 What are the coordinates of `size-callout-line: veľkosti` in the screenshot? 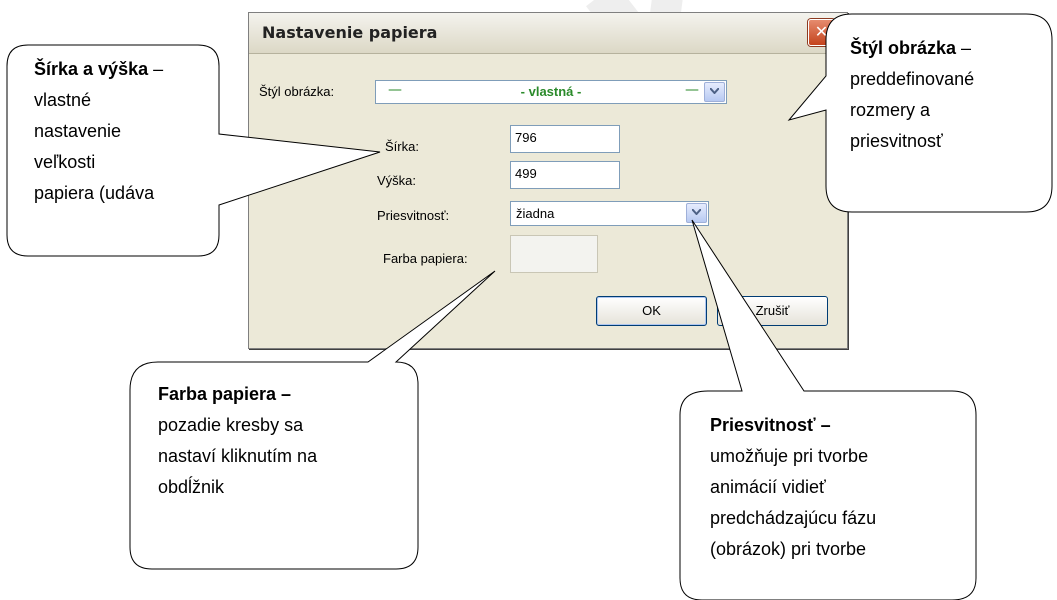 It's located at (65, 162).